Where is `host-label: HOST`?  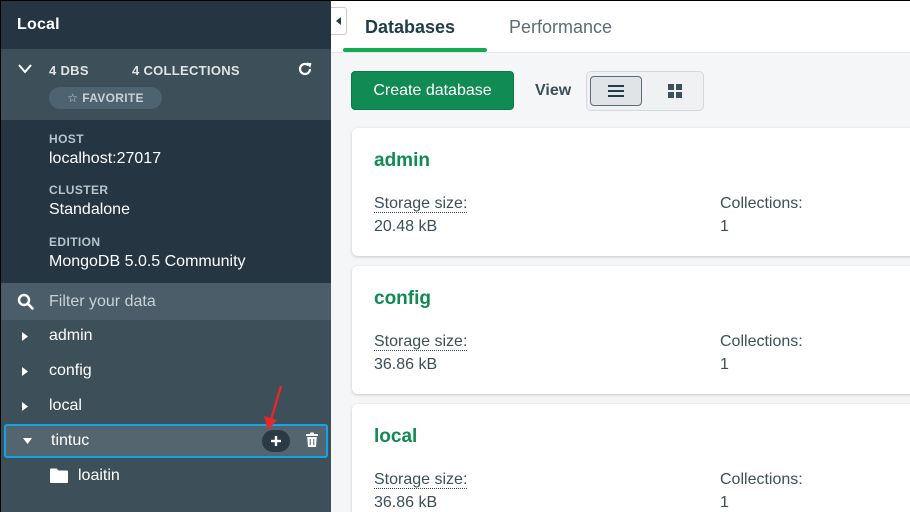
host-label: HOST is located at coordinates (66, 139).